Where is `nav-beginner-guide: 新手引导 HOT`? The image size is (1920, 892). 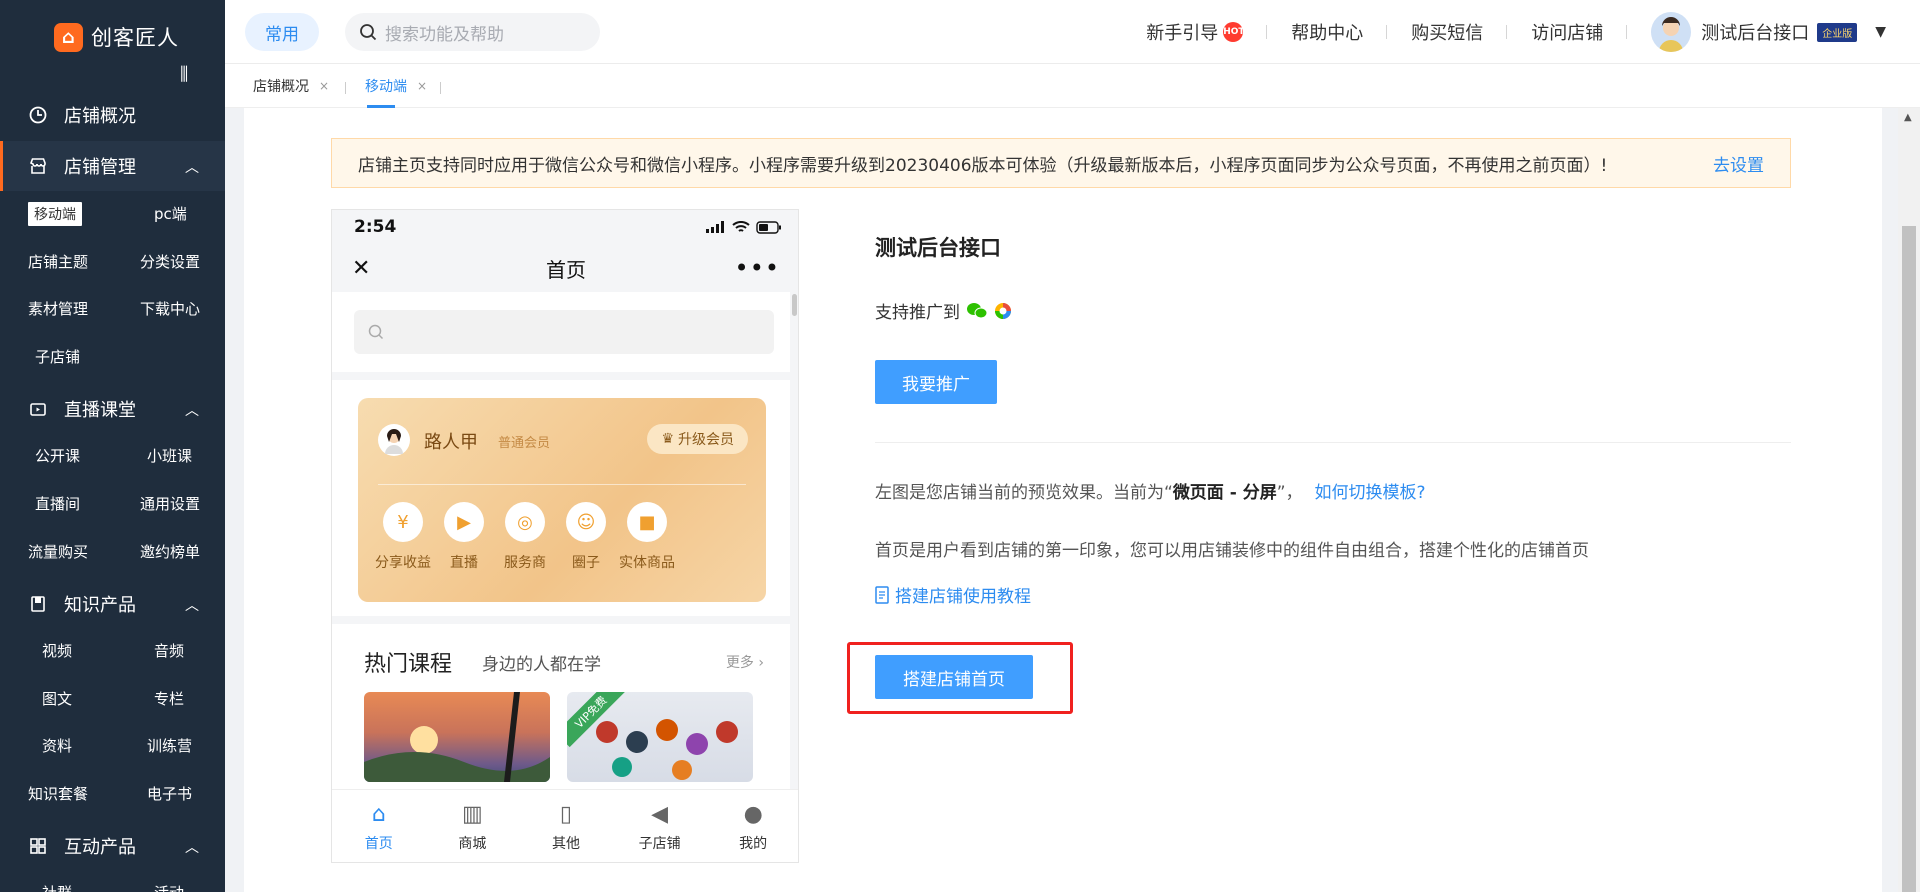
nav-beginner-guide: 新手引导 HOT is located at coordinates (1195, 32).